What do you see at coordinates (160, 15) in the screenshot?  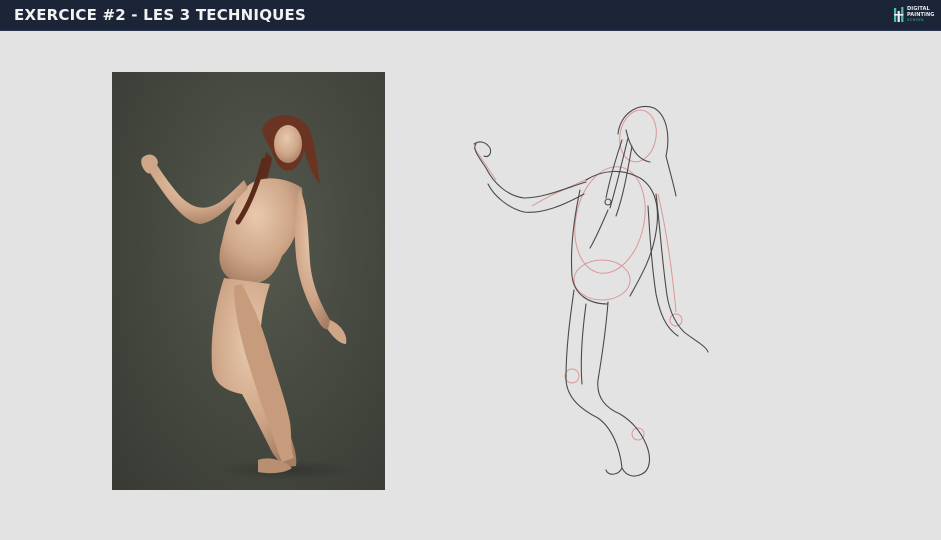 I see `slide-title: EXERCICE #2 - LES 3 TECHNIQUES` at bounding box center [160, 15].